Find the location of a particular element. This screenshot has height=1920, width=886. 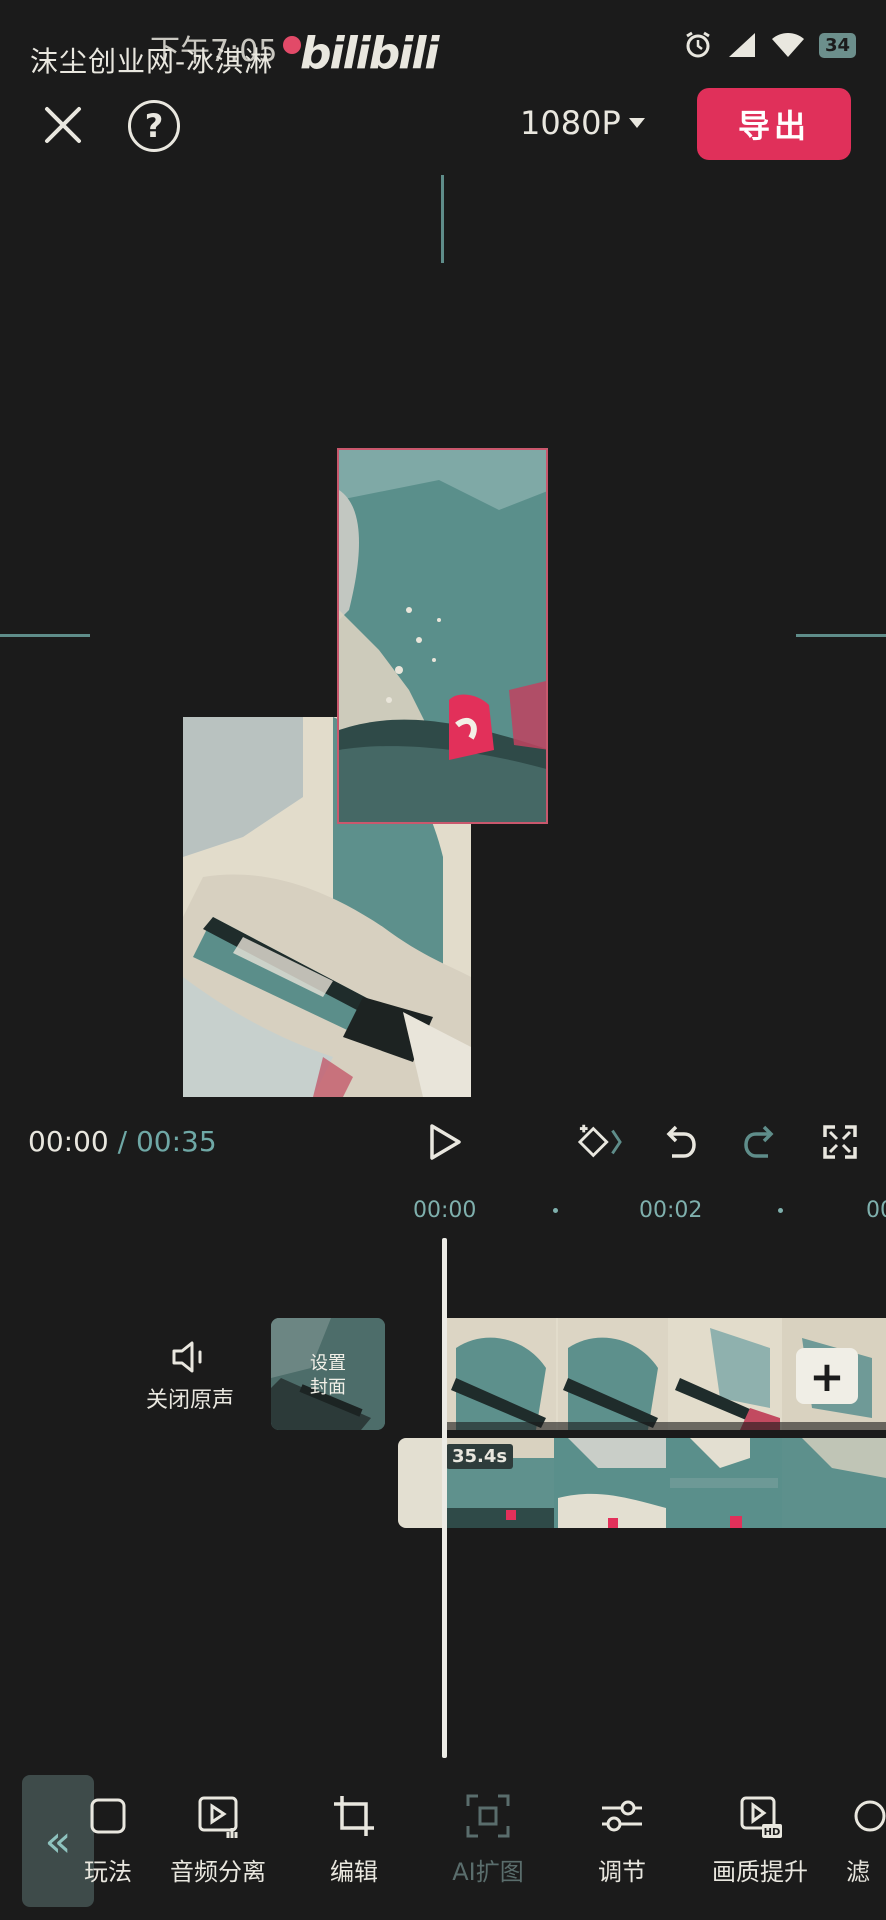

play-icon is located at coordinates (445, 1142).